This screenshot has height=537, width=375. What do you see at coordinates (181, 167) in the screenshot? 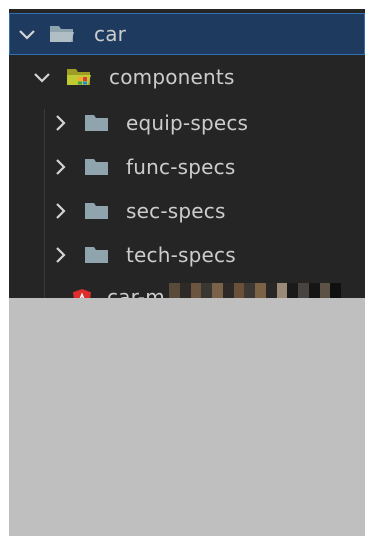
I see `tree-item-label: func-specs` at bounding box center [181, 167].